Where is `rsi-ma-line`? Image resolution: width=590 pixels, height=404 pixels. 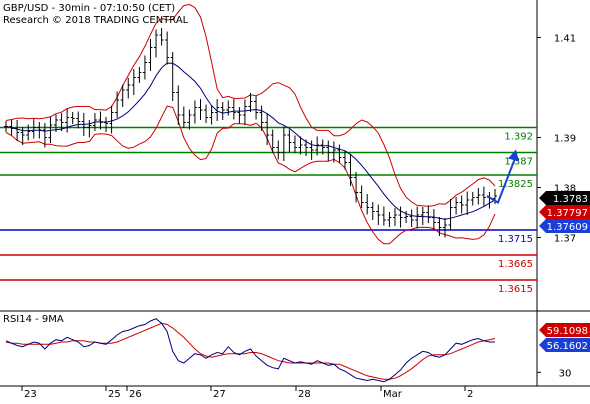
rsi-ma-line is located at coordinates (250, 351).